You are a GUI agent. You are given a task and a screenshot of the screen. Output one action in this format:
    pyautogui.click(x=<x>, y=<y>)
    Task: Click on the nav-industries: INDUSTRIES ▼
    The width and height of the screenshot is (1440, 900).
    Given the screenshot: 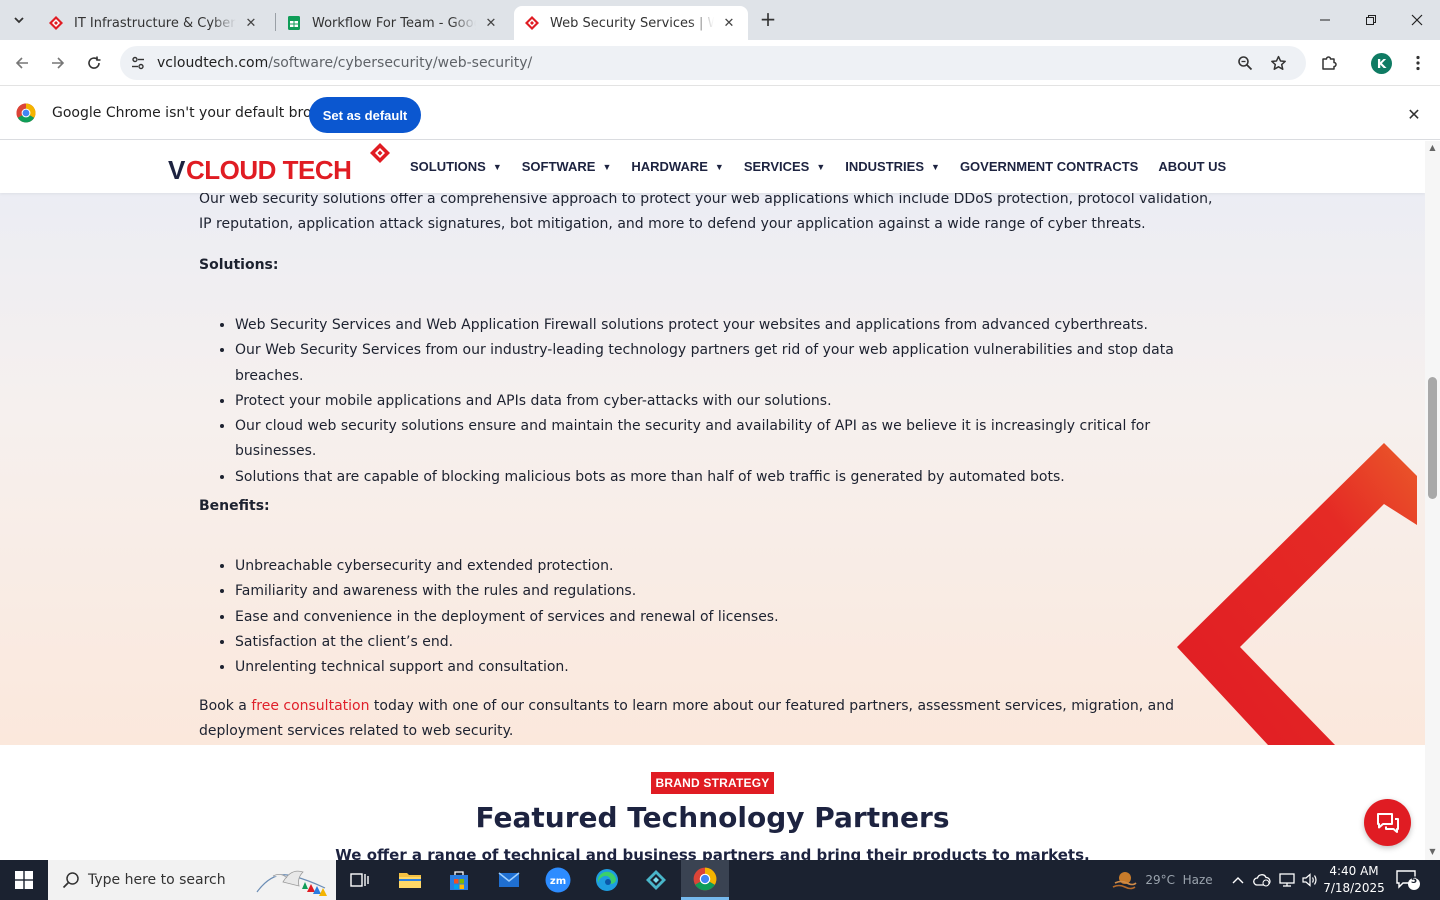 What is the action you would take?
    pyautogui.click(x=892, y=166)
    